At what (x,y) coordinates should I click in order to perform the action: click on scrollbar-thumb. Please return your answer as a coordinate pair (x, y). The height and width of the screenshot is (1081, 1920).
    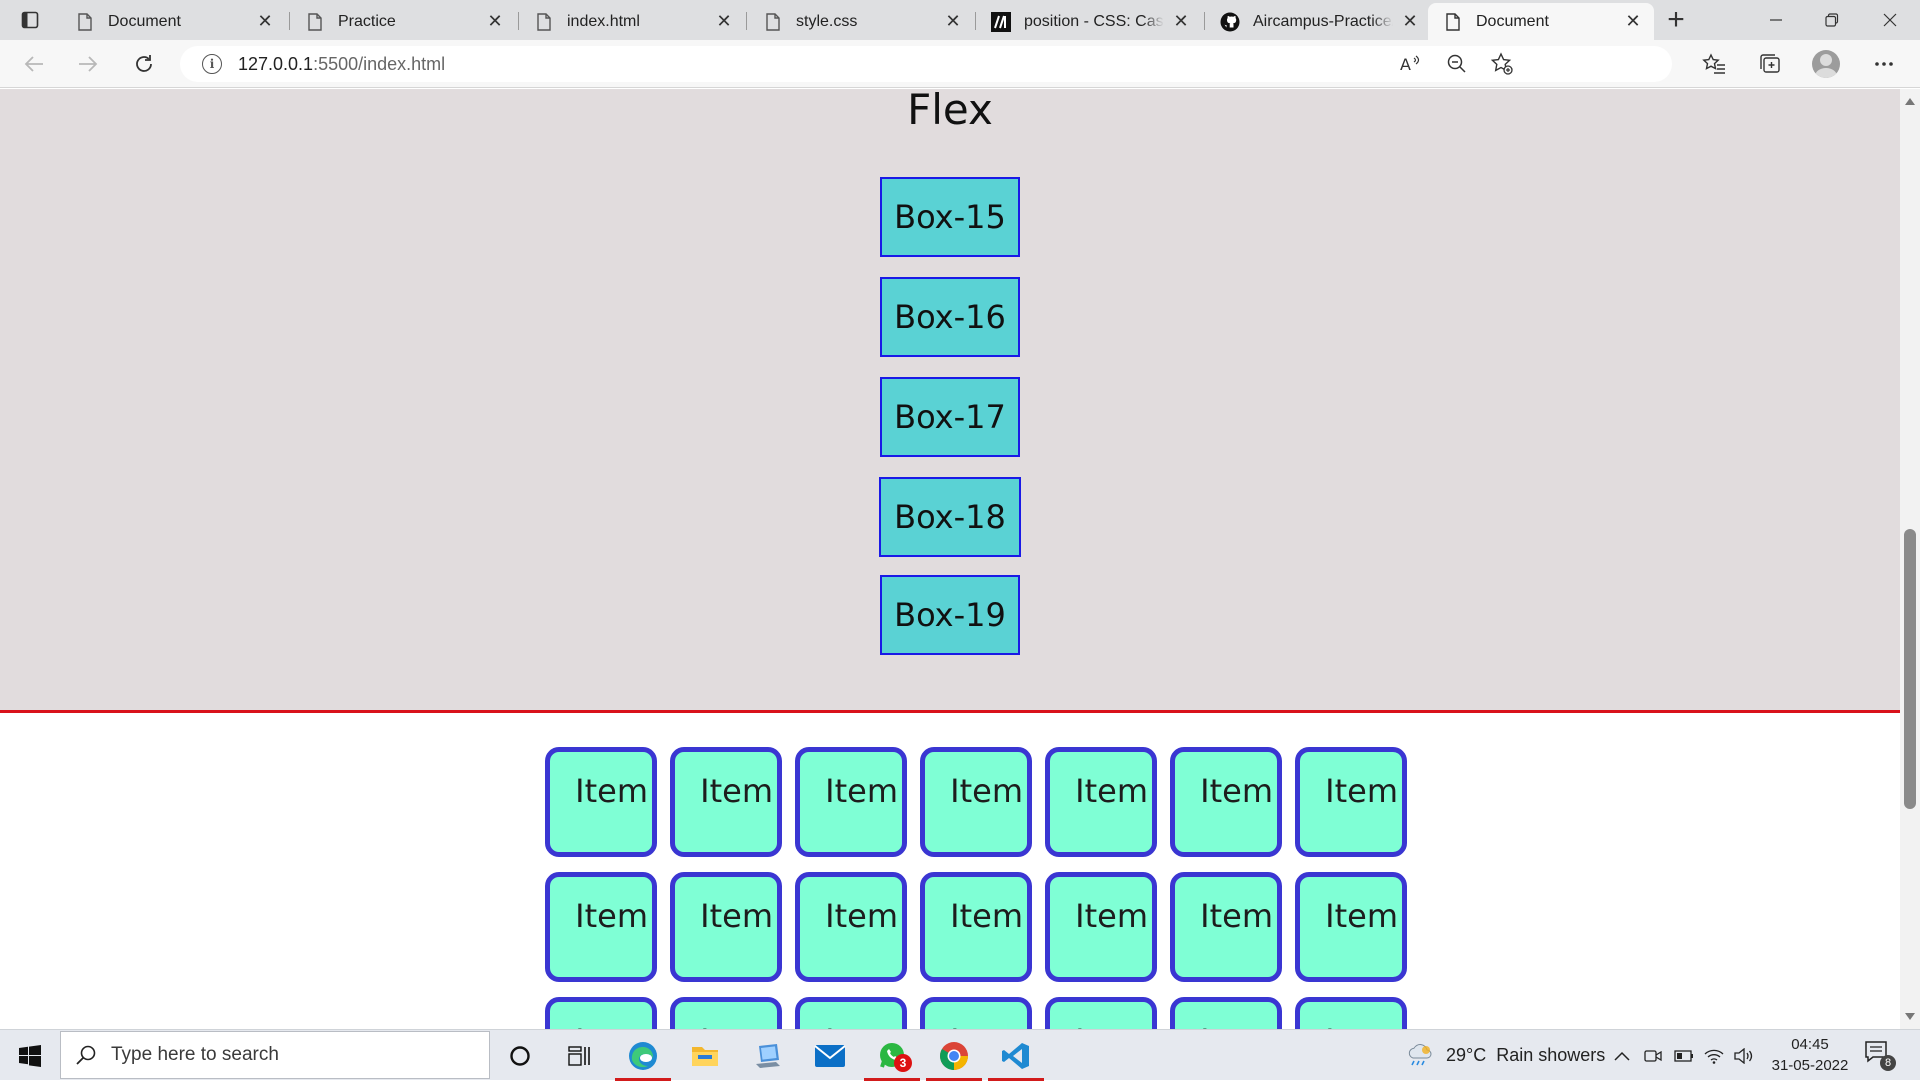
    Looking at the image, I should click on (1910, 669).